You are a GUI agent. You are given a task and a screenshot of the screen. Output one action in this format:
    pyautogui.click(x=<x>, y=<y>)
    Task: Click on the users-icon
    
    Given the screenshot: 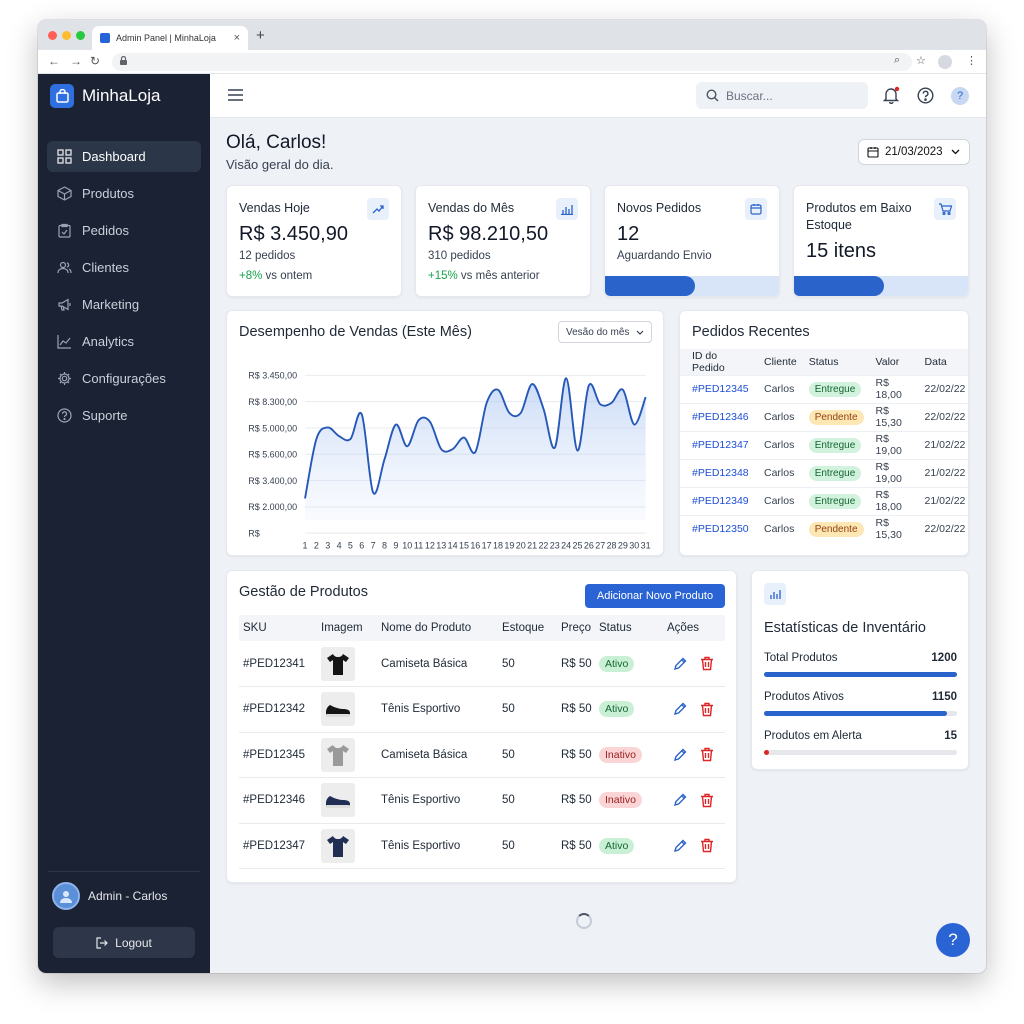 What is the action you would take?
    pyautogui.click(x=64, y=268)
    